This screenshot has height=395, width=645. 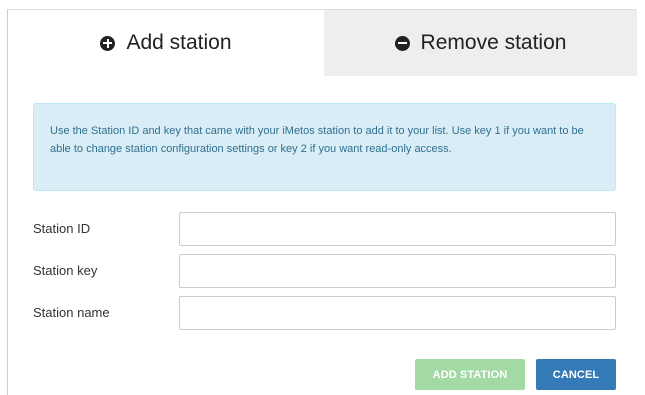 What do you see at coordinates (108, 43) in the screenshot?
I see `plus-circle-icon` at bounding box center [108, 43].